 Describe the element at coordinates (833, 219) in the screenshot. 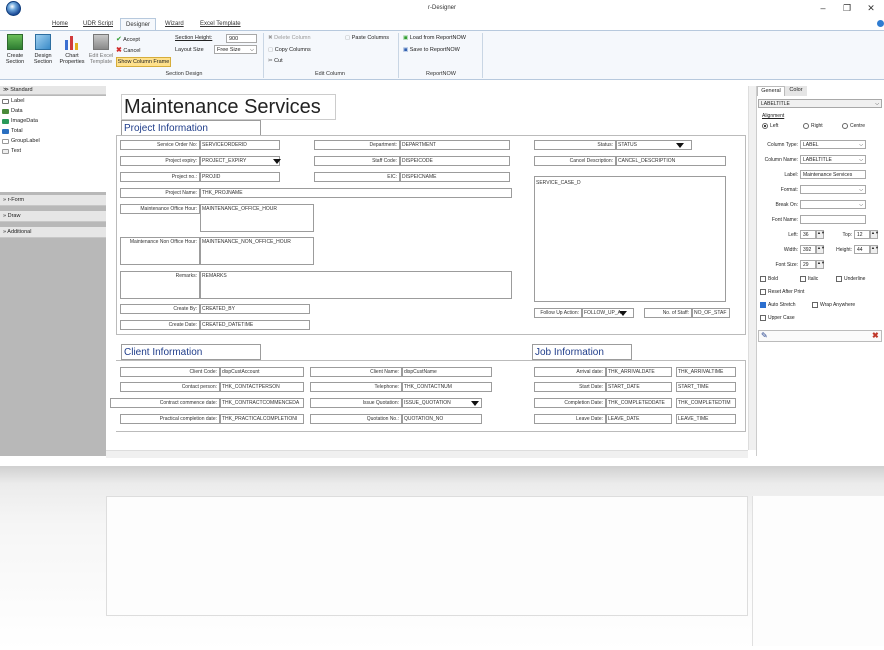

I see `font-name-input` at that location.